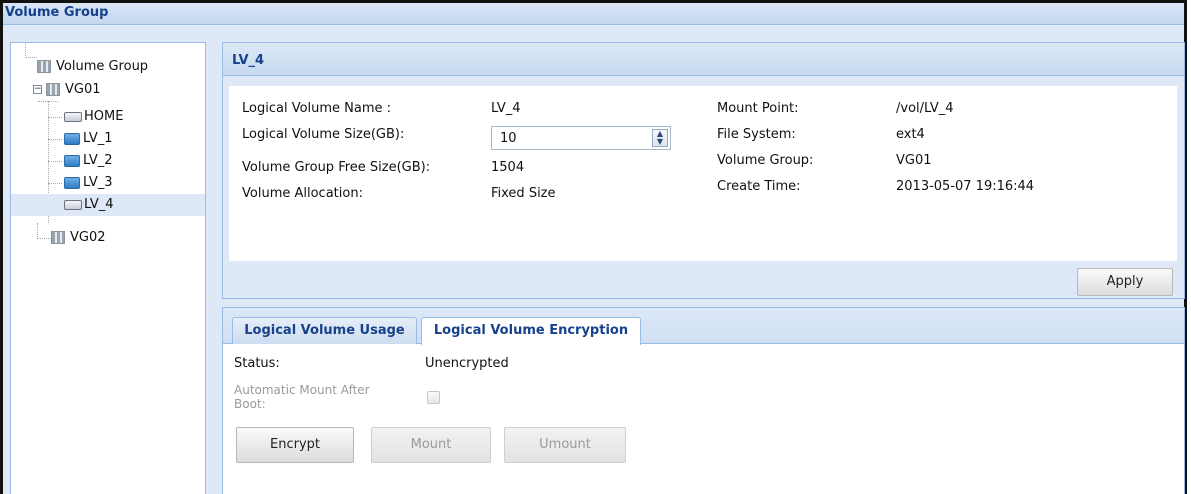  I want to click on volume-allocation-label: Volume Allocation:, so click(302, 193).